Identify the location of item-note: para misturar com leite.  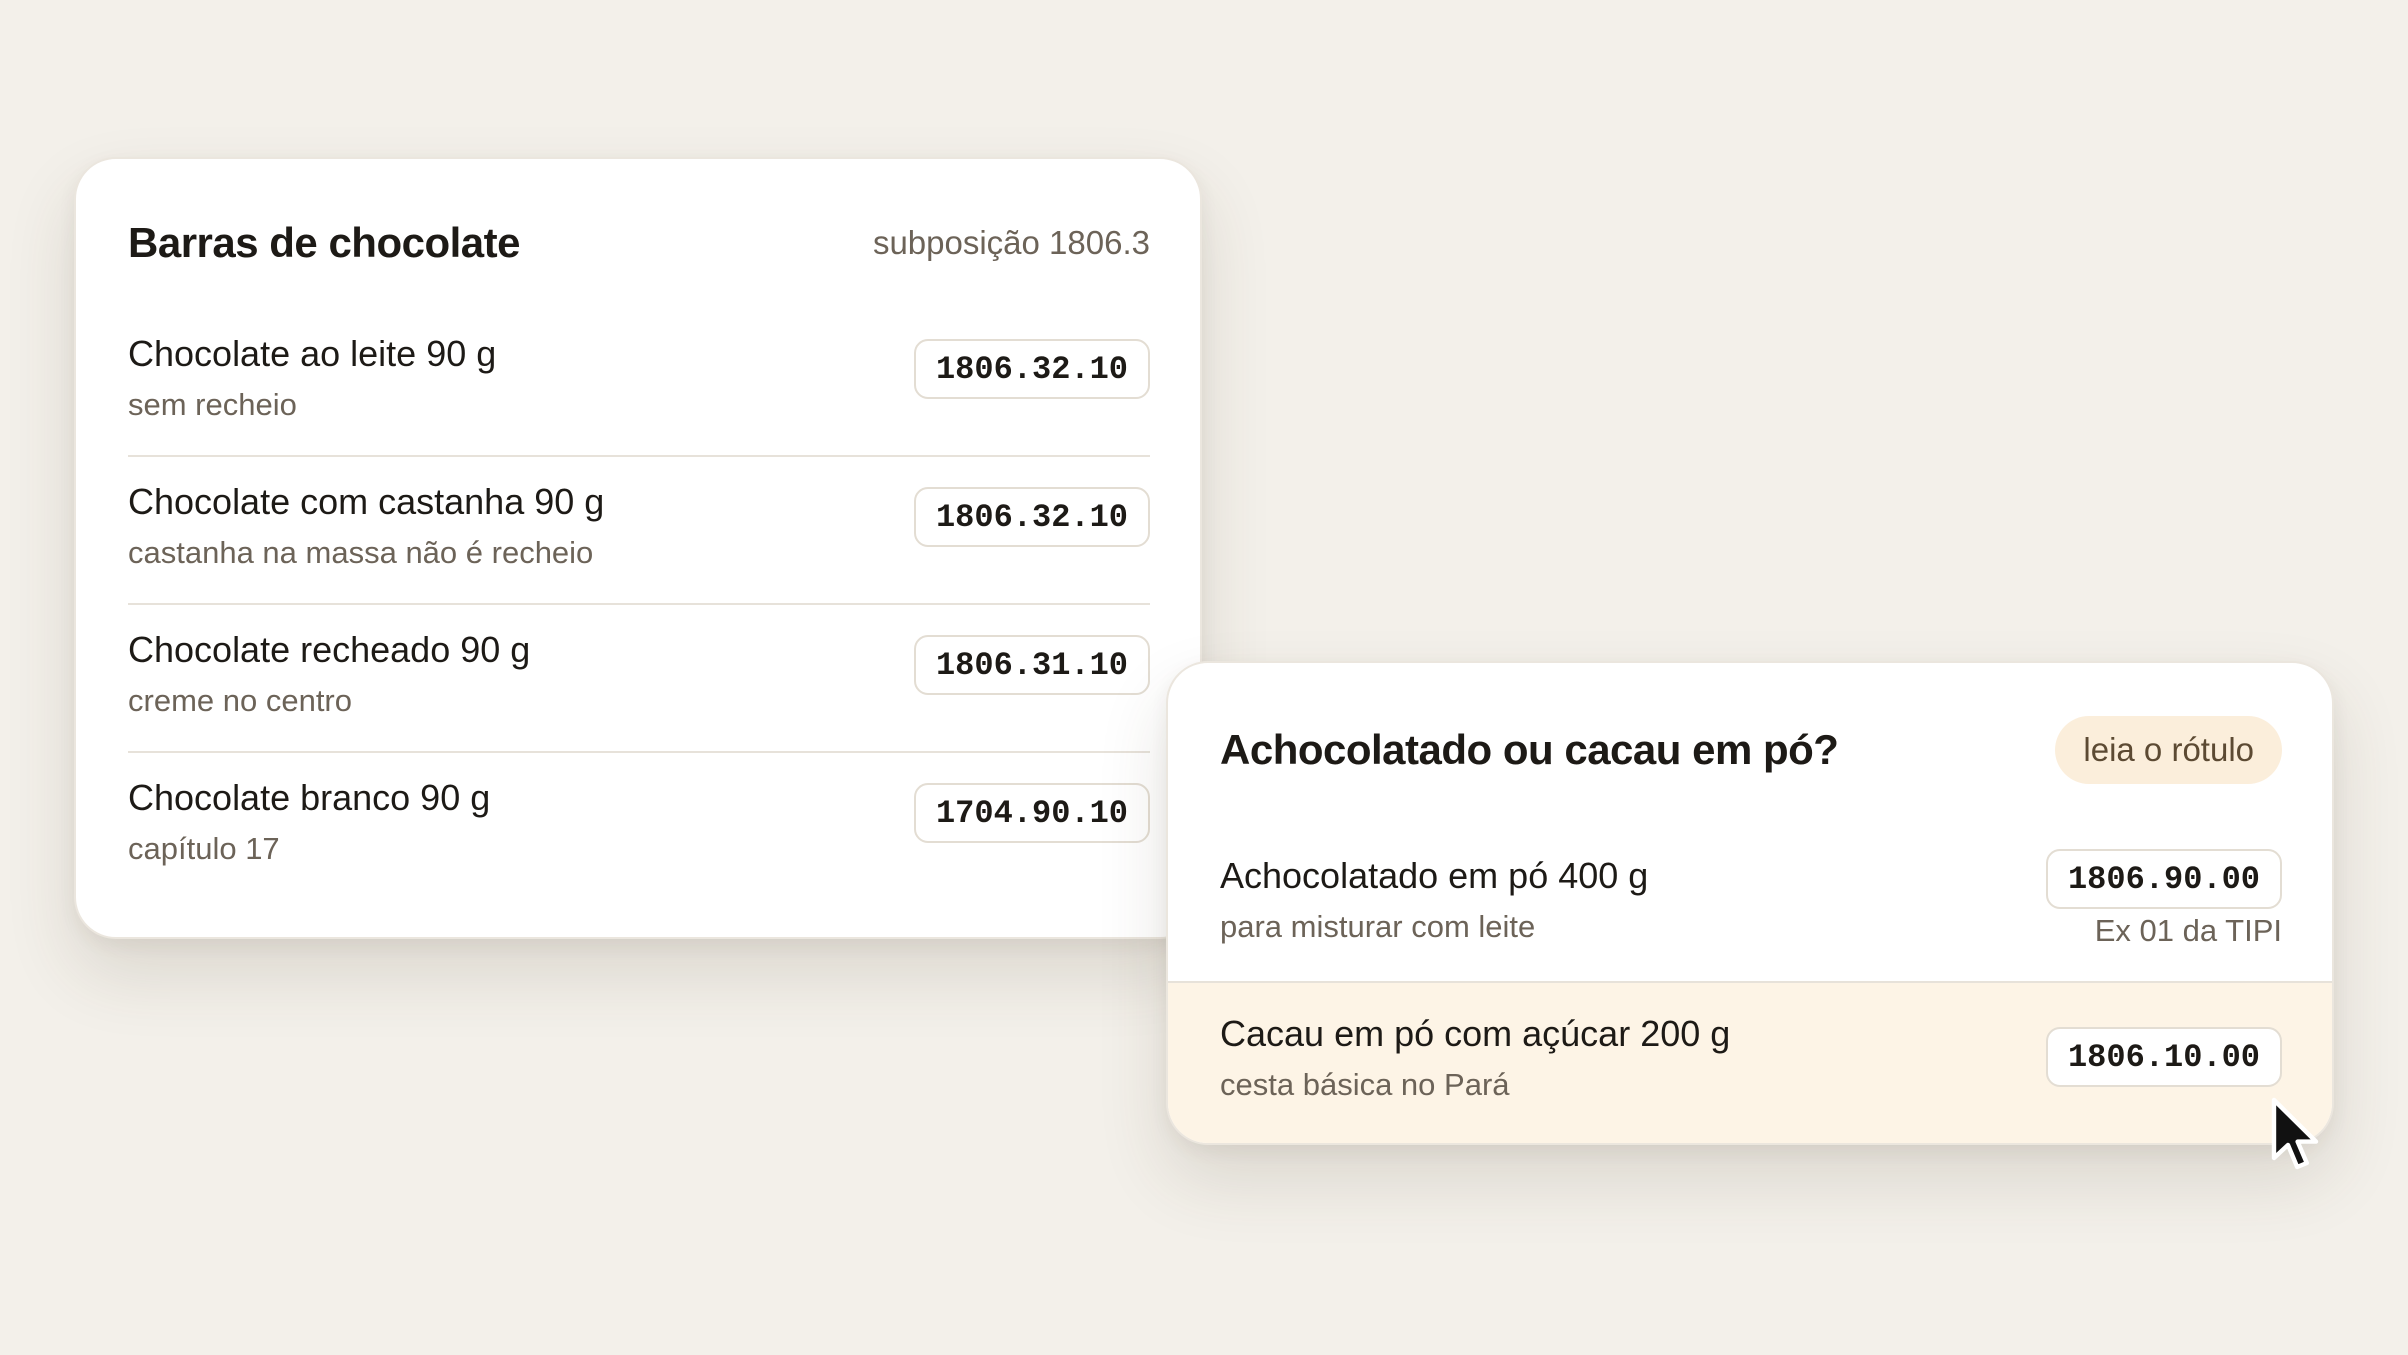
(1378, 926).